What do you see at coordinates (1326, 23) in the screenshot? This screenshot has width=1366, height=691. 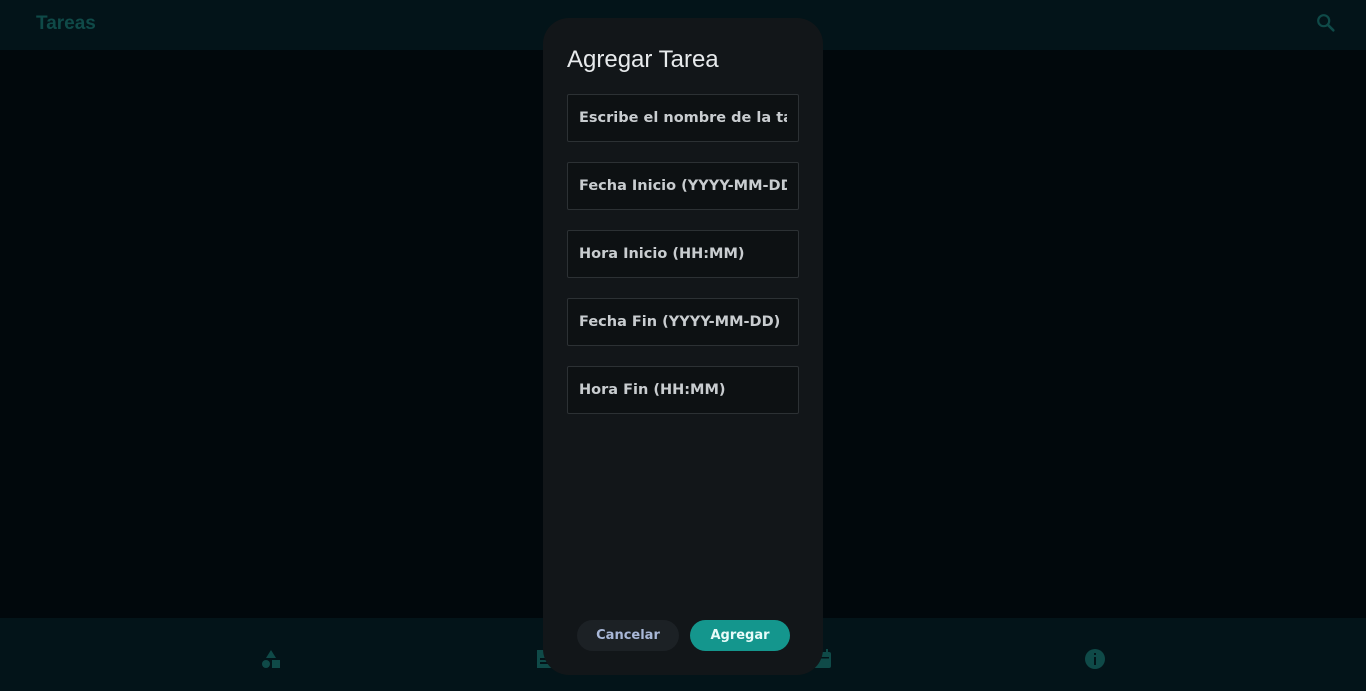 I see `search-icon` at bounding box center [1326, 23].